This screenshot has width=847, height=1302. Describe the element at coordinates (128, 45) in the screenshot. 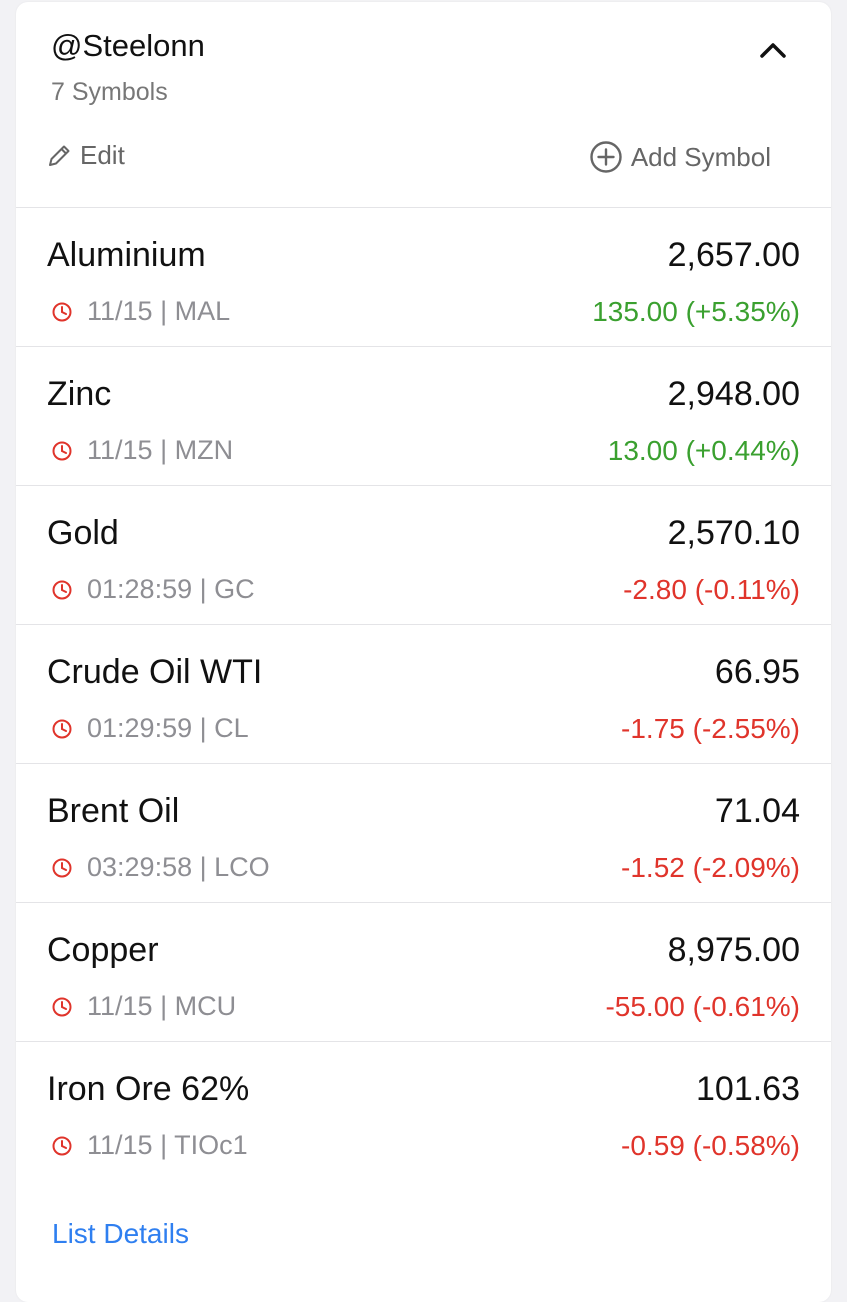

I see `watchlist-name: @Steelonn` at that location.